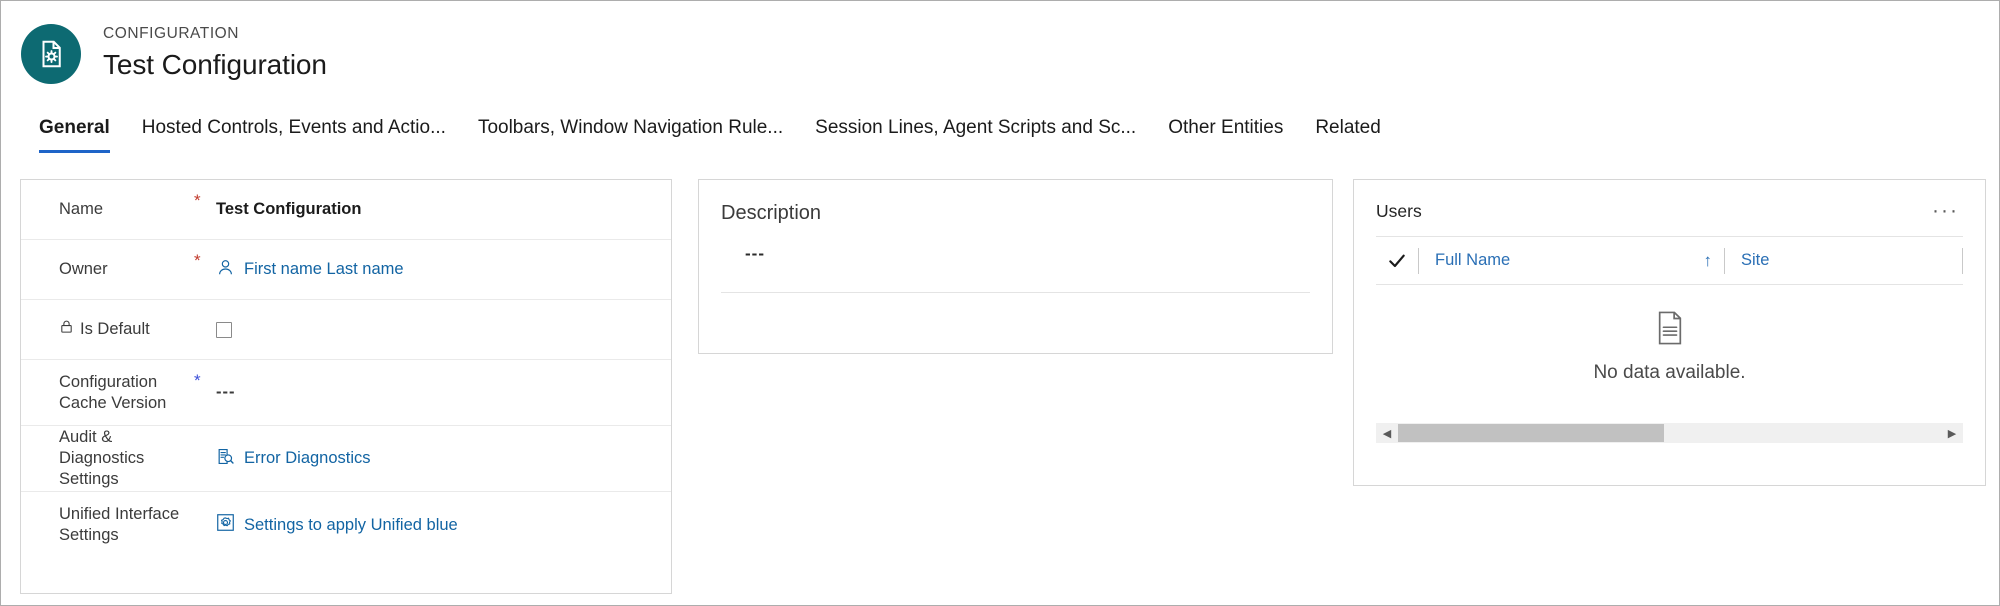 The image size is (2000, 606). What do you see at coordinates (225, 459) in the screenshot?
I see `document-search-icon` at bounding box center [225, 459].